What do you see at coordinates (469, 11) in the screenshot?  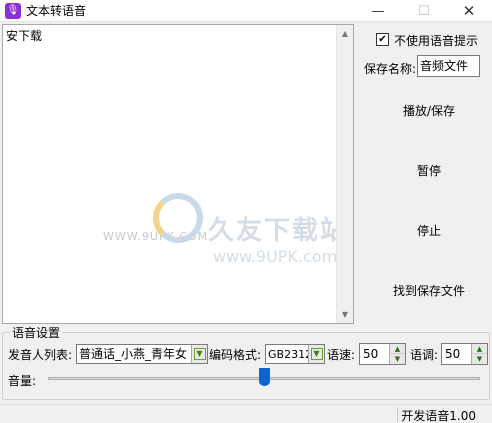 I see `close-button: ✕` at bounding box center [469, 11].